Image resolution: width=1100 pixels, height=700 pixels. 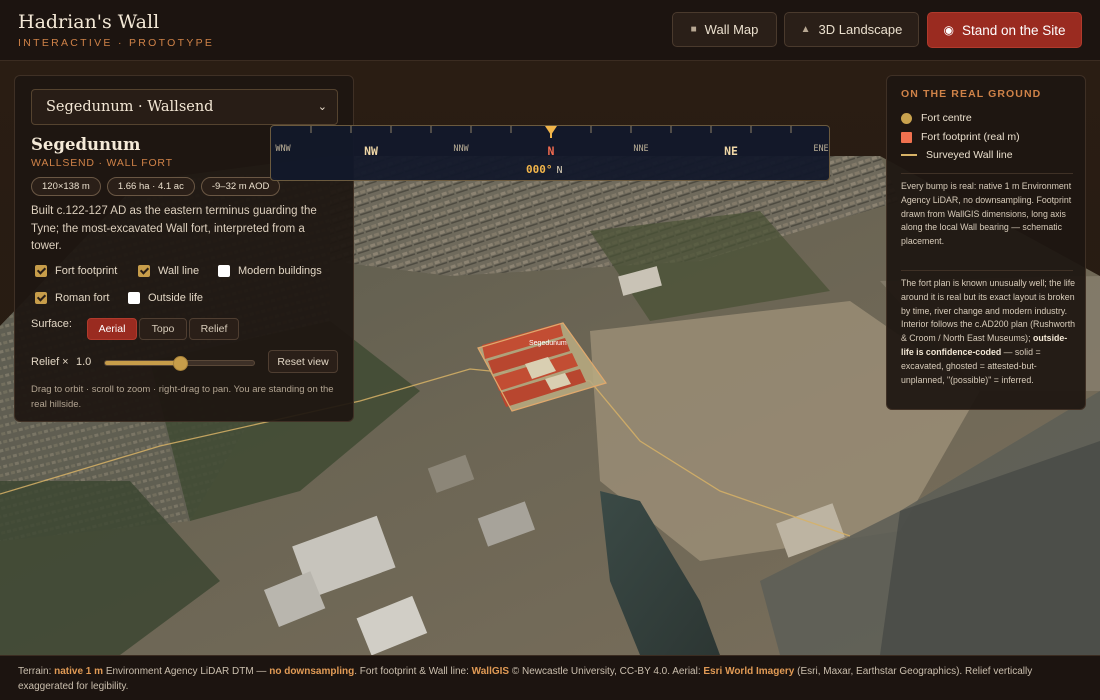 I want to click on surface-relief-button: Relief, so click(x=214, y=329).